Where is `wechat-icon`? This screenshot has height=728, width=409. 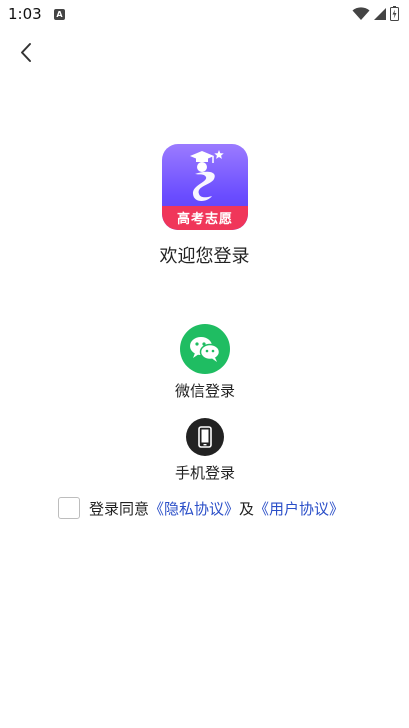
wechat-icon is located at coordinates (205, 349).